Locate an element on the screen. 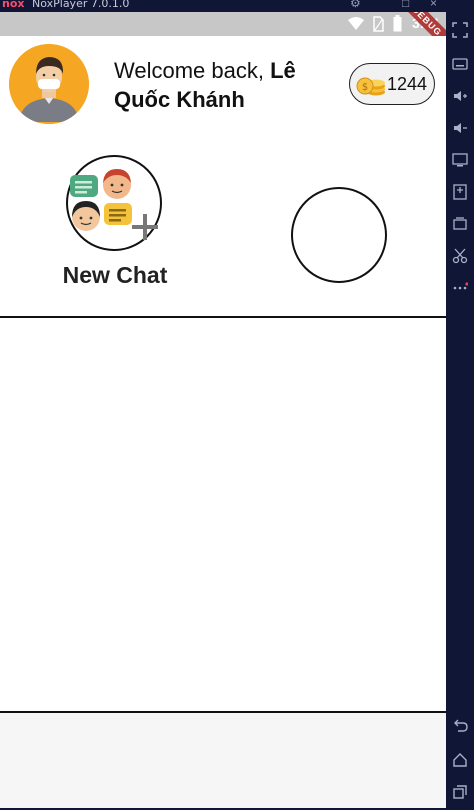 Image resolution: width=474 pixels, height=810 pixels. emulator-titlebar: nox NoxPlayer 7.0.1.0 ⚙ □ × is located at coordinates (237, 6).